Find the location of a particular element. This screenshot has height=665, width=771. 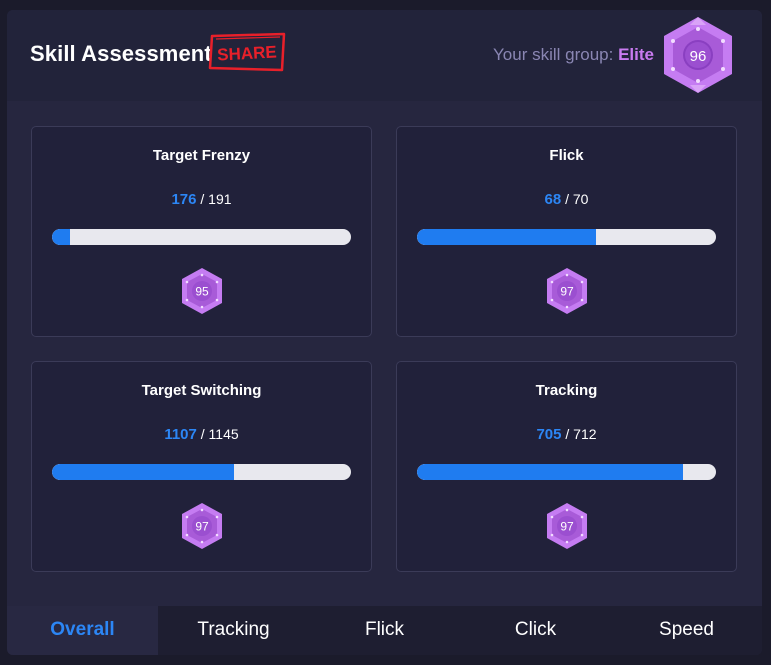

card-title: Flick is located at coordinates (566, 155).